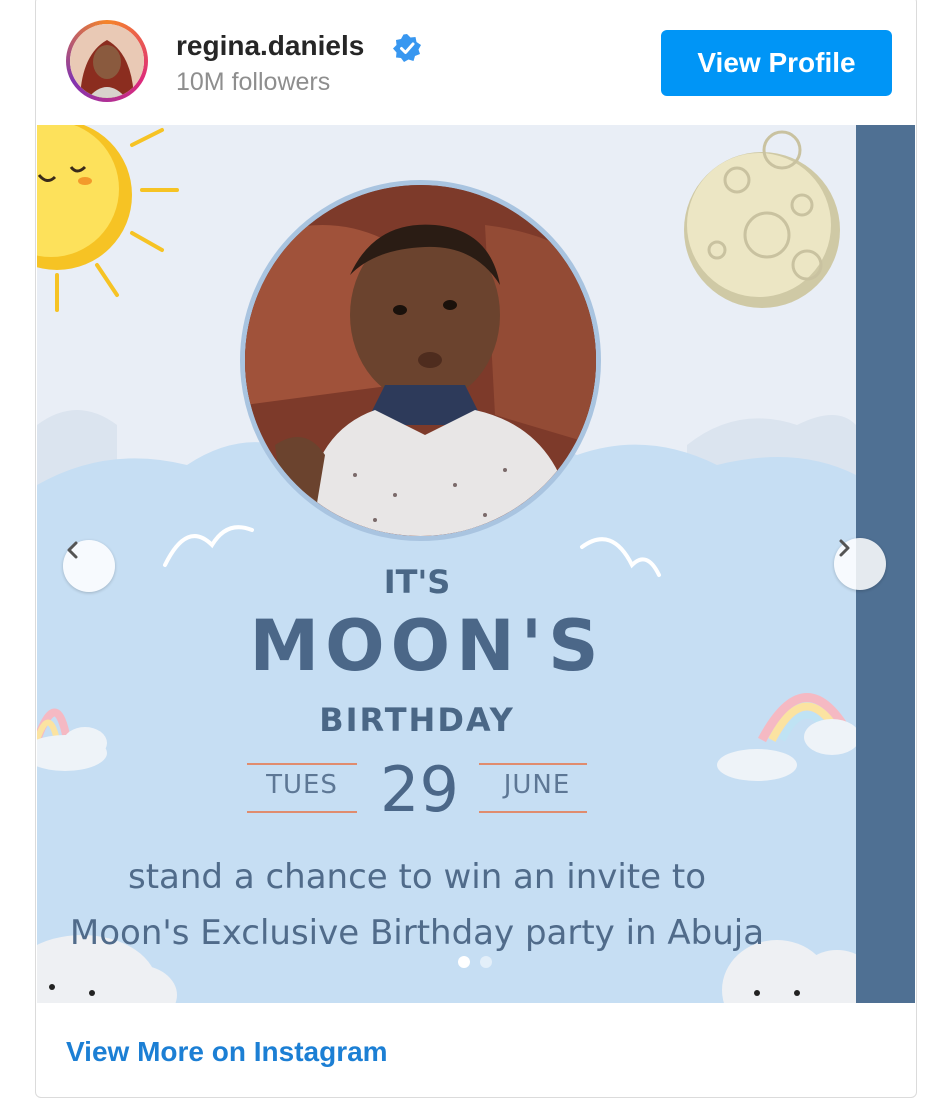 This screenshot has width=950, height=1098. I want to click on avatar-image, so click(107, 61).